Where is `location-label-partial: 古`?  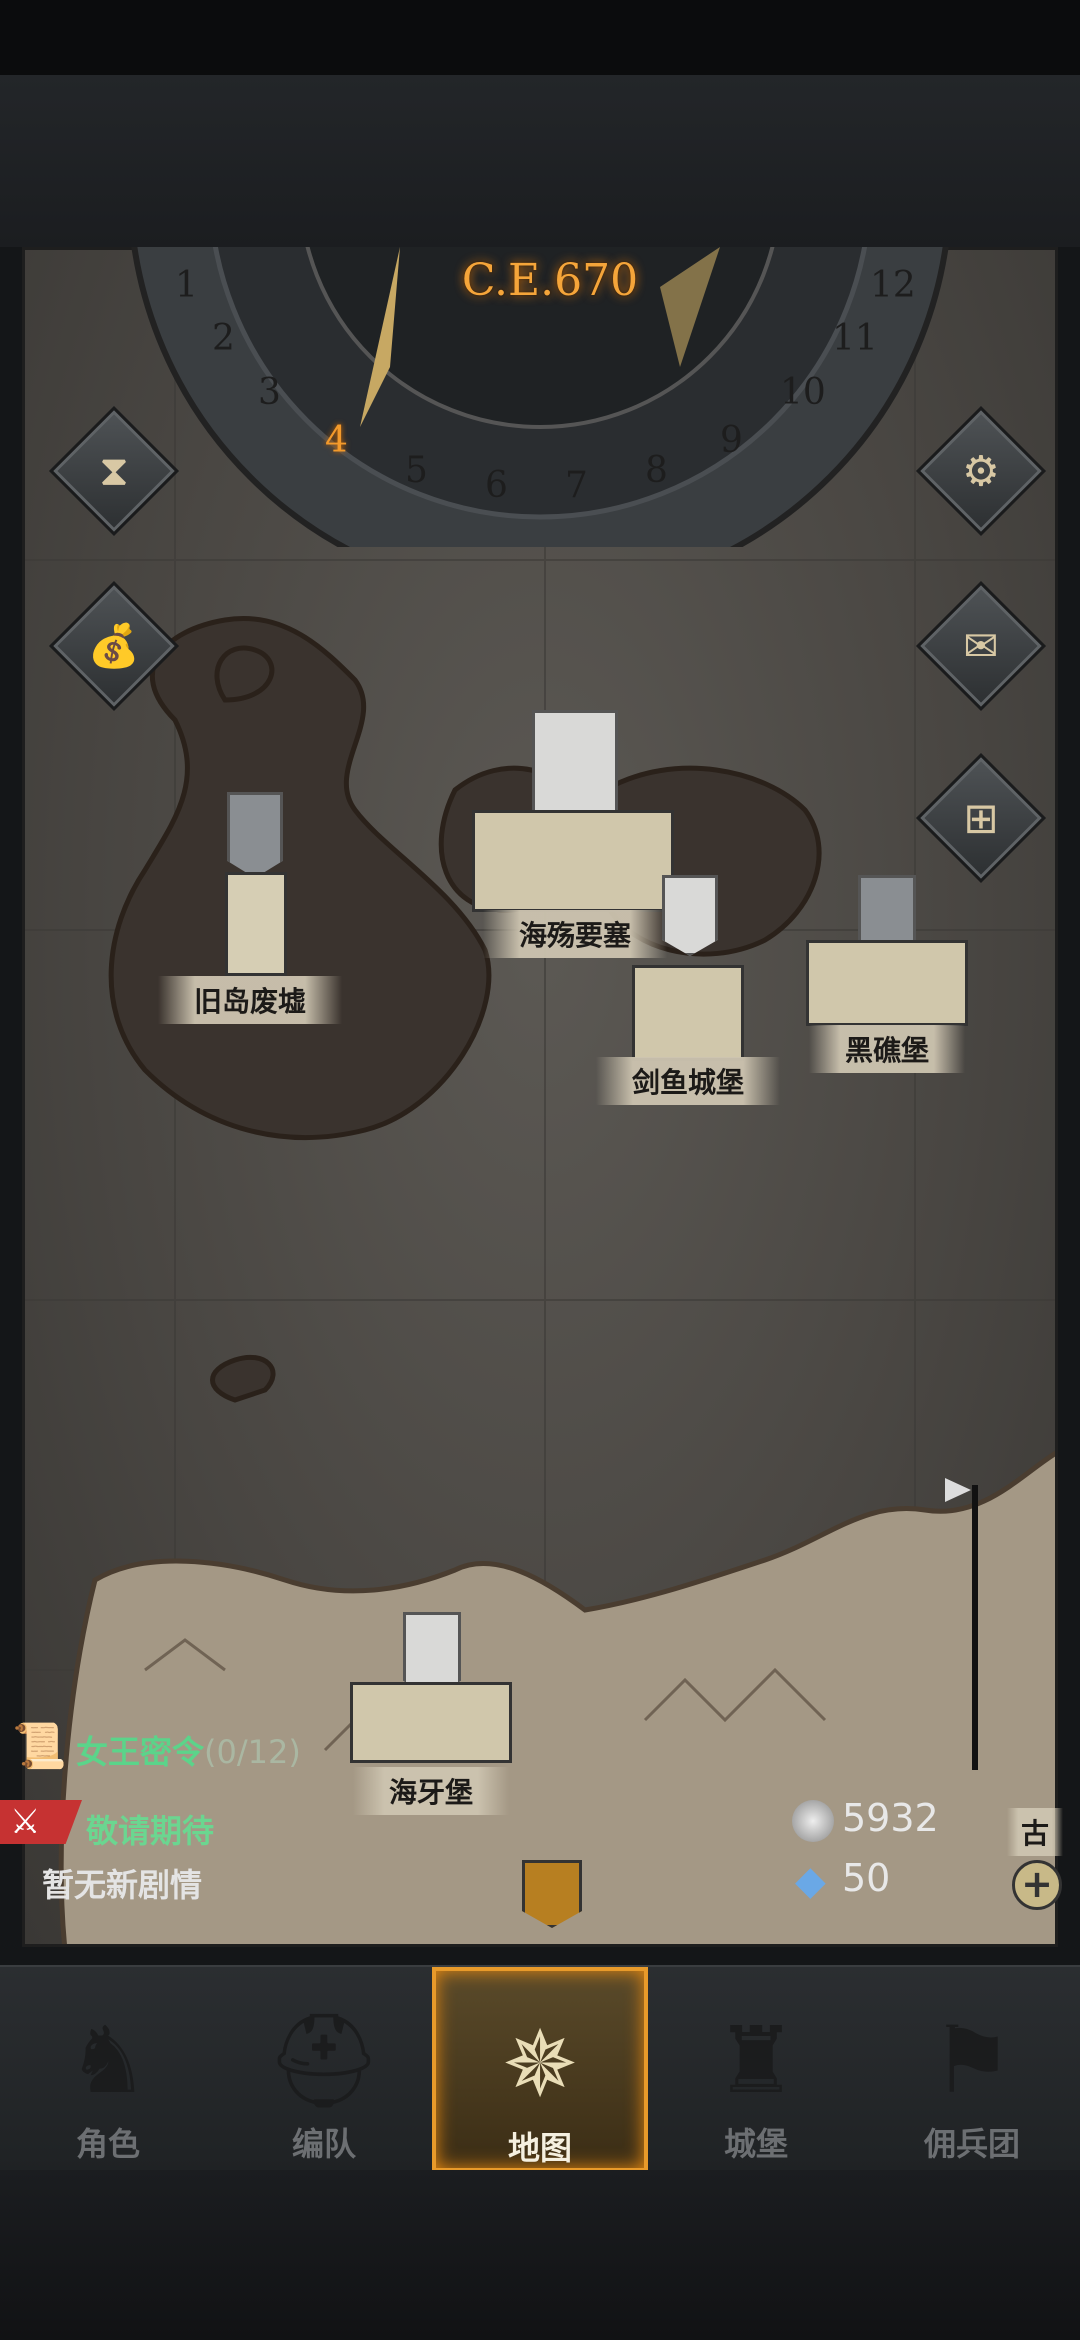 location-label-partial: 古 is located at coordinates (1035, 1832).